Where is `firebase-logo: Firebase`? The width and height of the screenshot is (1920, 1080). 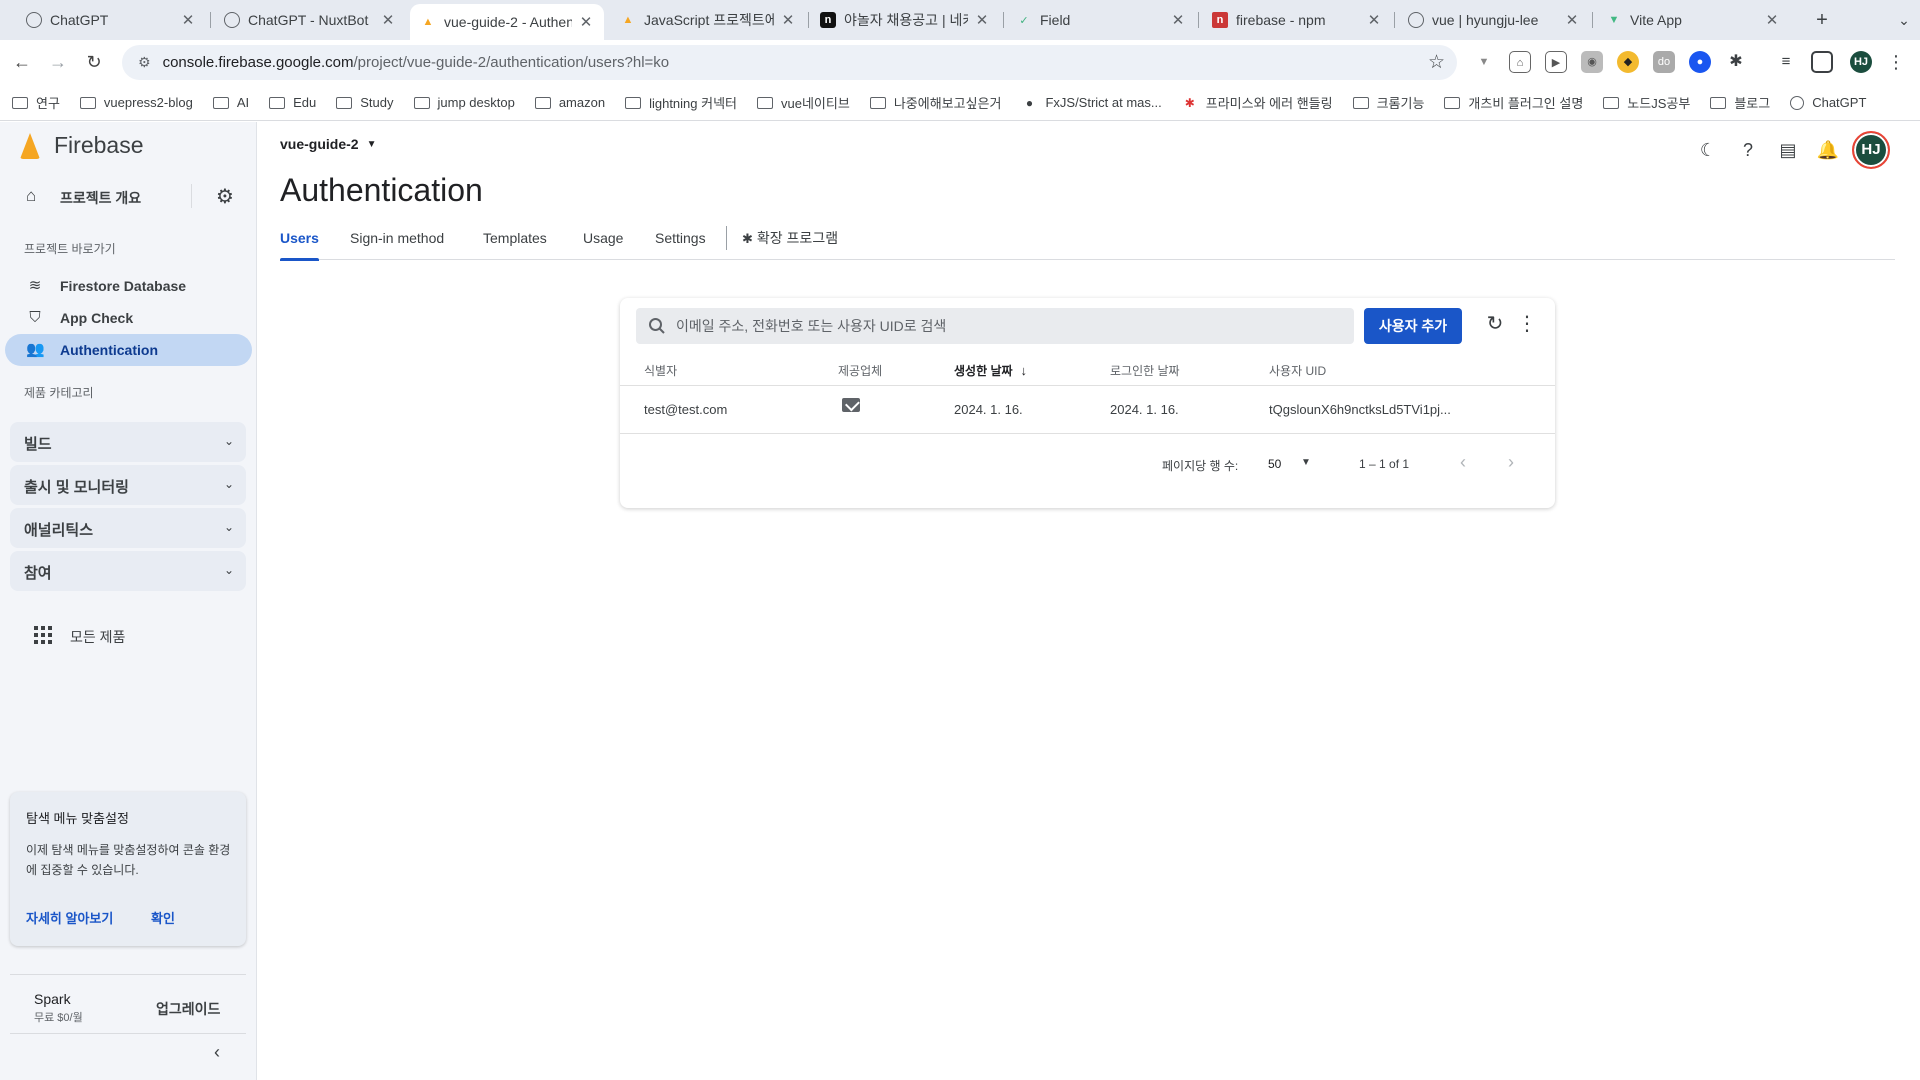
firebase-logo: Firebase is located at coordinates (81, 145).